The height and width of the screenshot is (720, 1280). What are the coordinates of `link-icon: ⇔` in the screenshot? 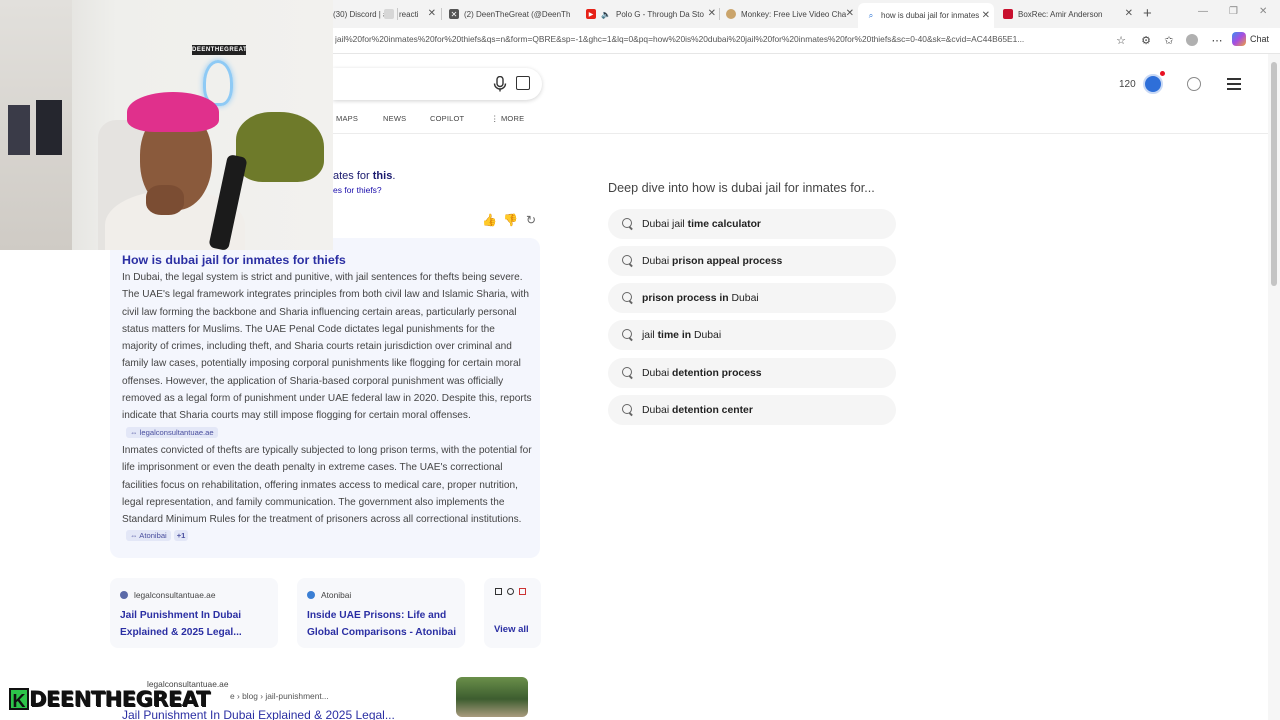 It's located at (135, 432).